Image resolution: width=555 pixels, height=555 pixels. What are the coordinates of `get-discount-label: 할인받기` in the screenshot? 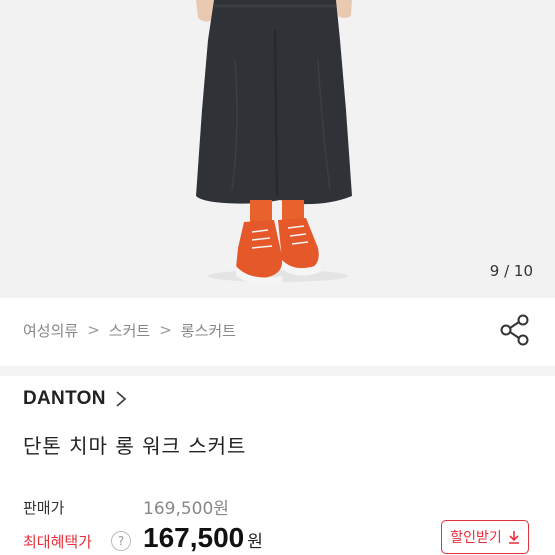 It's located at (476, 538).